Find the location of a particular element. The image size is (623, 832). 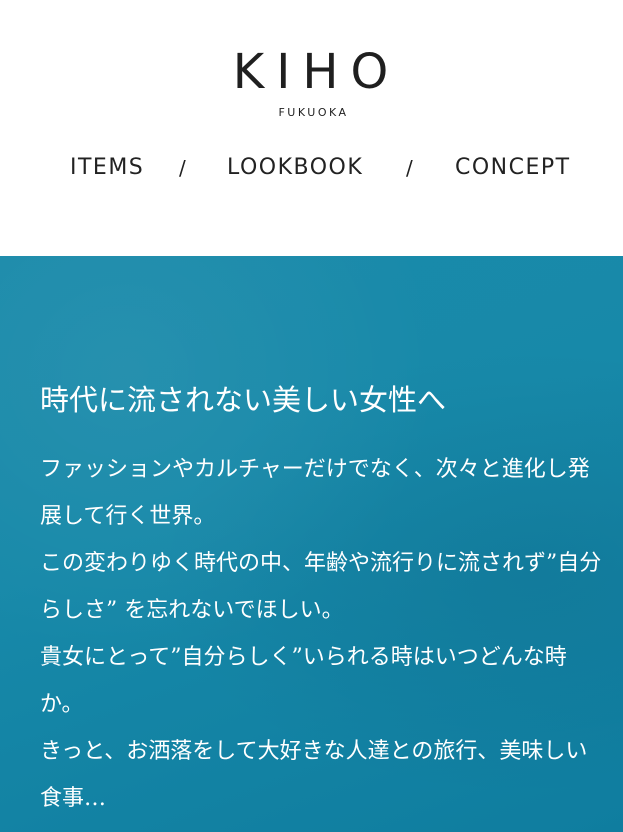

logo-subtitle: FUKUOKA is located at coordinates (313, 112).